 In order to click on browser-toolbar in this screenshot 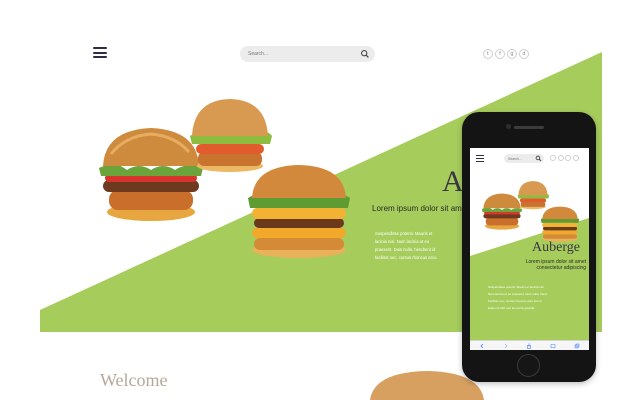, I will do `click(529, 345)`.